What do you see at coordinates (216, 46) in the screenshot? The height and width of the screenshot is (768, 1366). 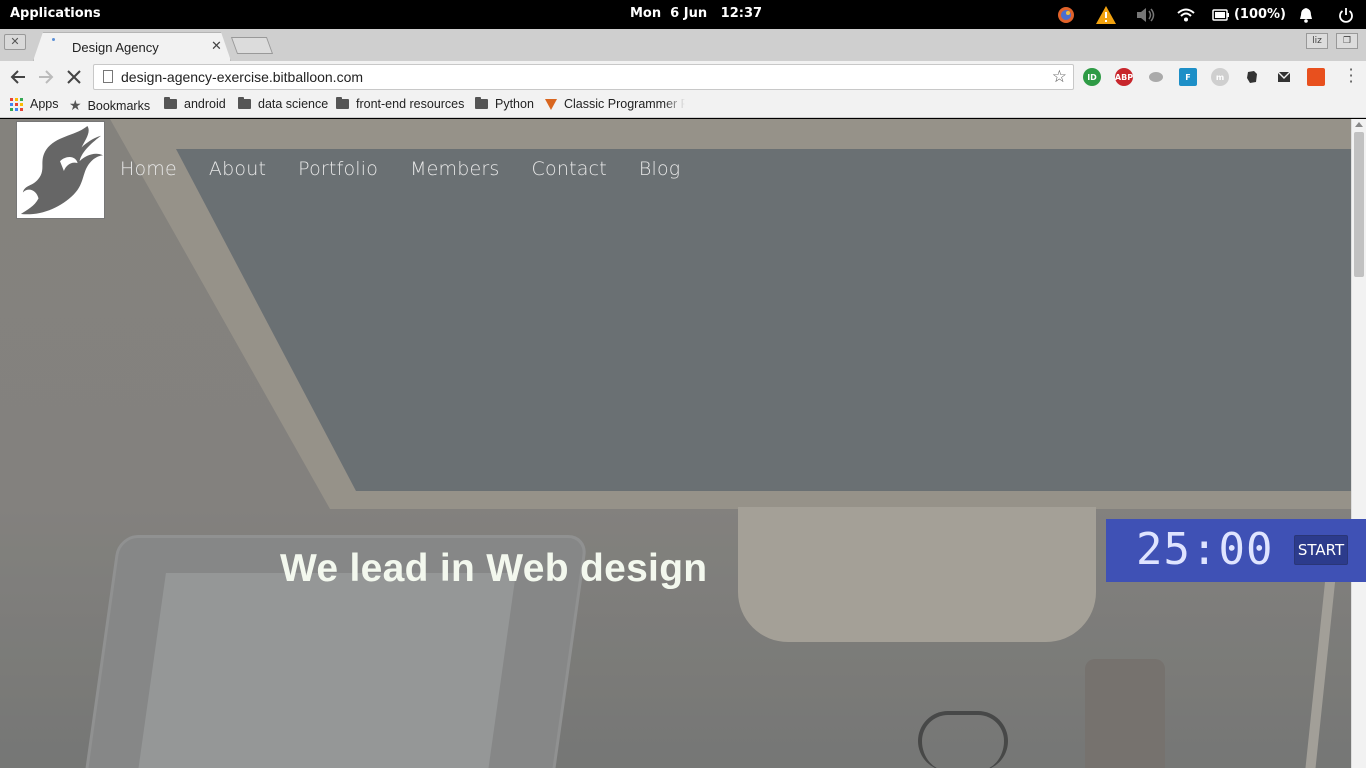 I see `tab-close-icon: ✕` at bounding box center [216, 46].